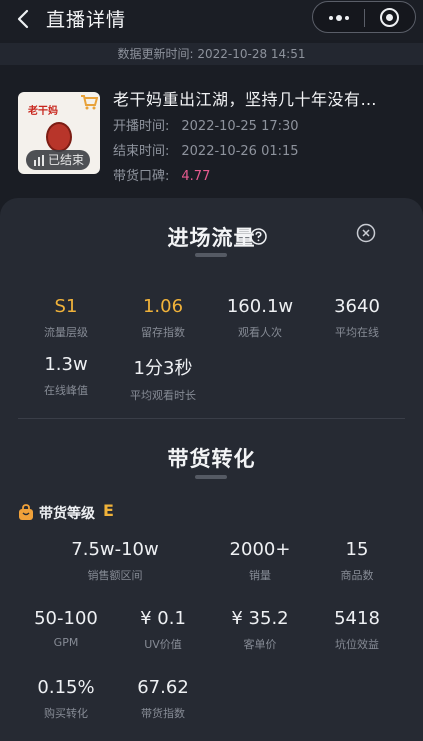 This screenshot has width=423, height=741. What do you see at coordinates (89, 102) in the screenshot?
I see `cart-icon` at bounding box center [89, 102].